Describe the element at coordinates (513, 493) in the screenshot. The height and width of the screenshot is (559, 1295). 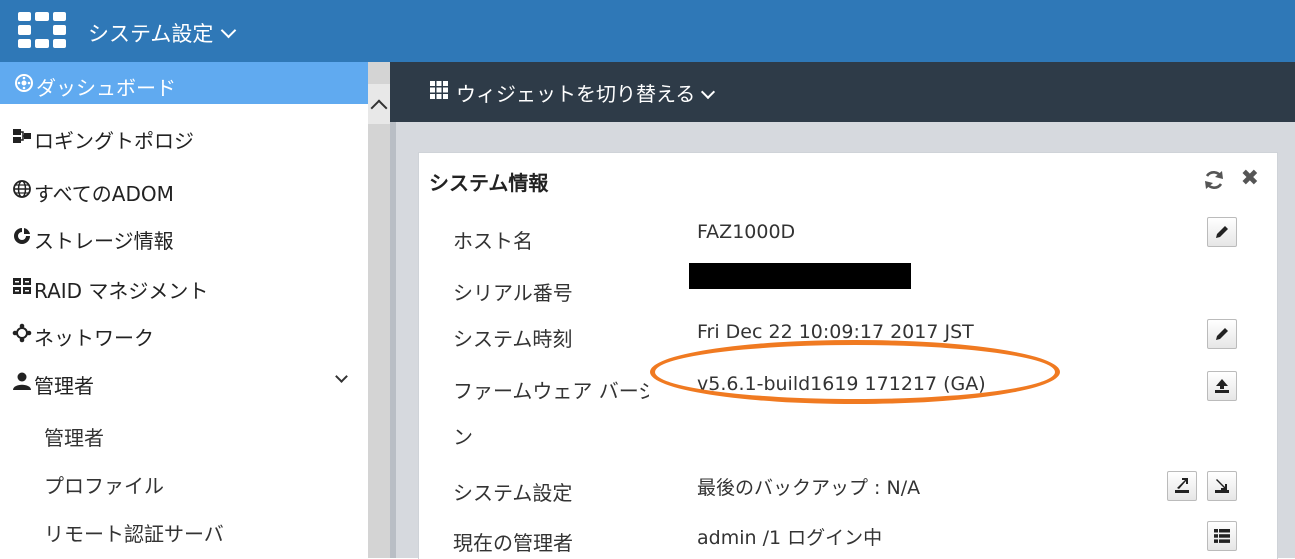
I see `system-config-label: システム設定` at that location.